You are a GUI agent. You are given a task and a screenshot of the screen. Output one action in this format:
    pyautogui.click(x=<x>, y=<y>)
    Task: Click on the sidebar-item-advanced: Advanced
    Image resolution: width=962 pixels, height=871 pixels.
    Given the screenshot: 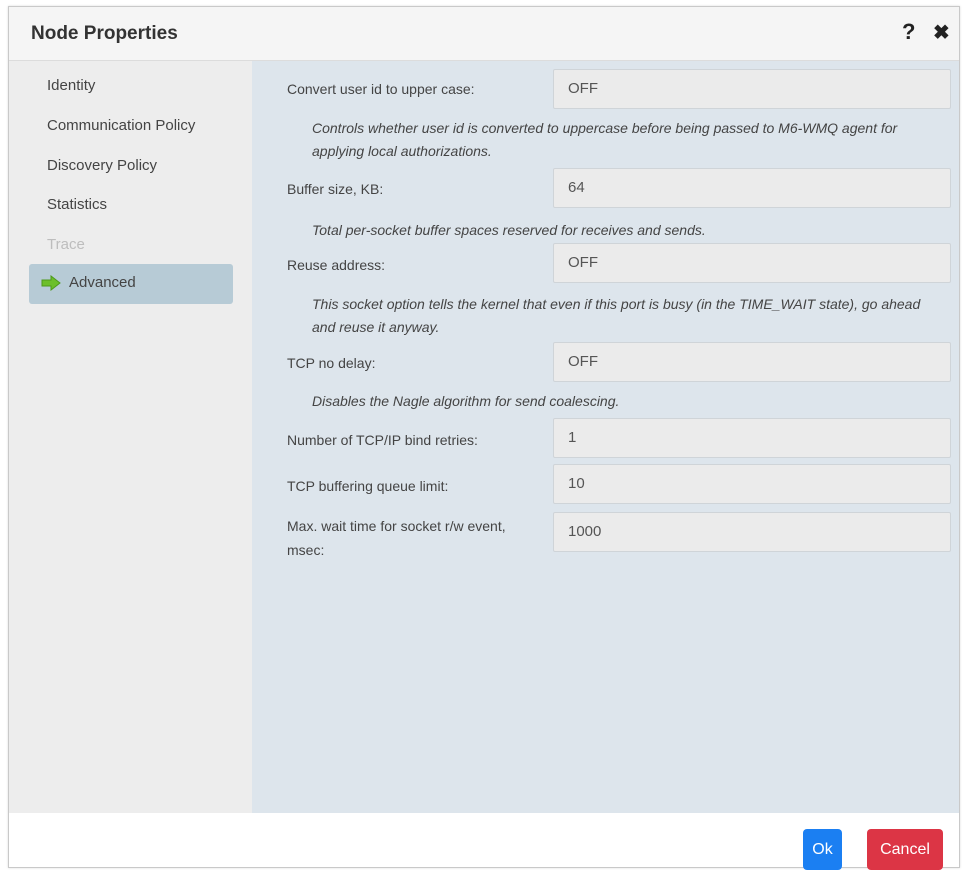 What is the action you would take?
    pyautogui.click(x=131, y=284)
    